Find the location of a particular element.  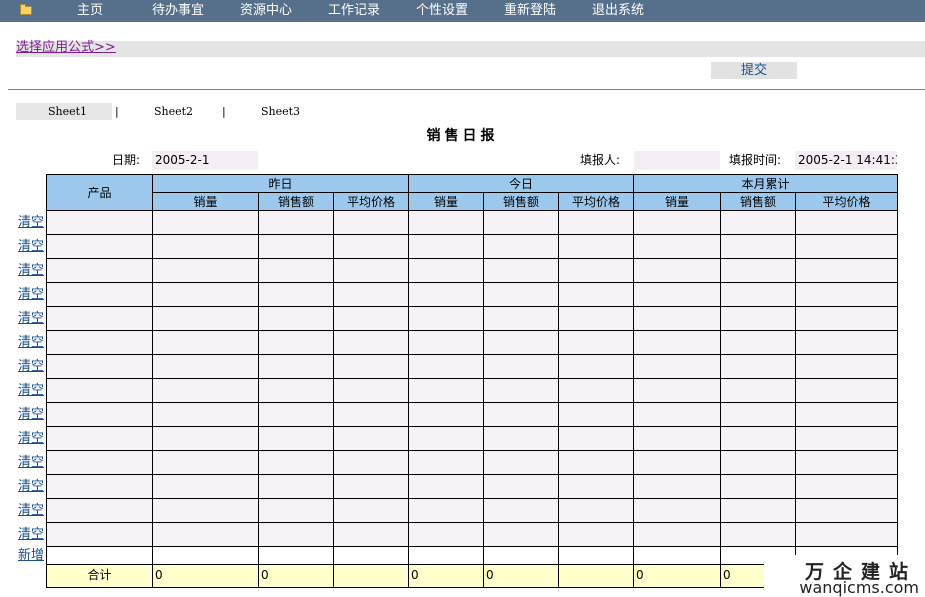

nav-personal-settings: 个性设置 is located at coordinates (442, 11).